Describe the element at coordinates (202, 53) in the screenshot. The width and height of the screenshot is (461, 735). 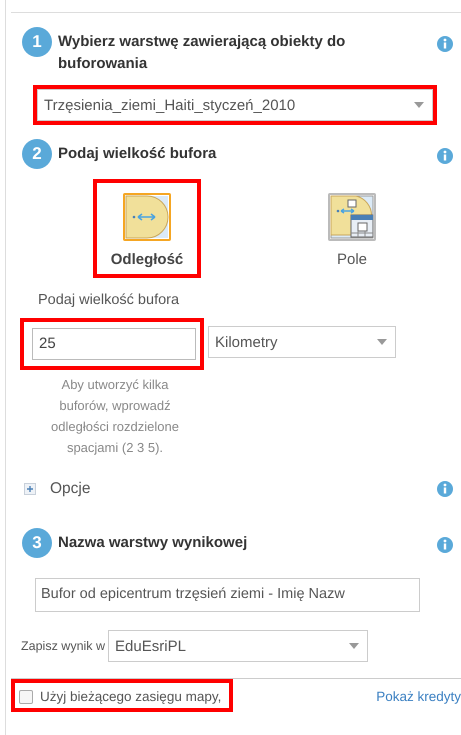
I see `step-title: Wybierz warstwę zawierającą obiekty do buforowania` at that location.